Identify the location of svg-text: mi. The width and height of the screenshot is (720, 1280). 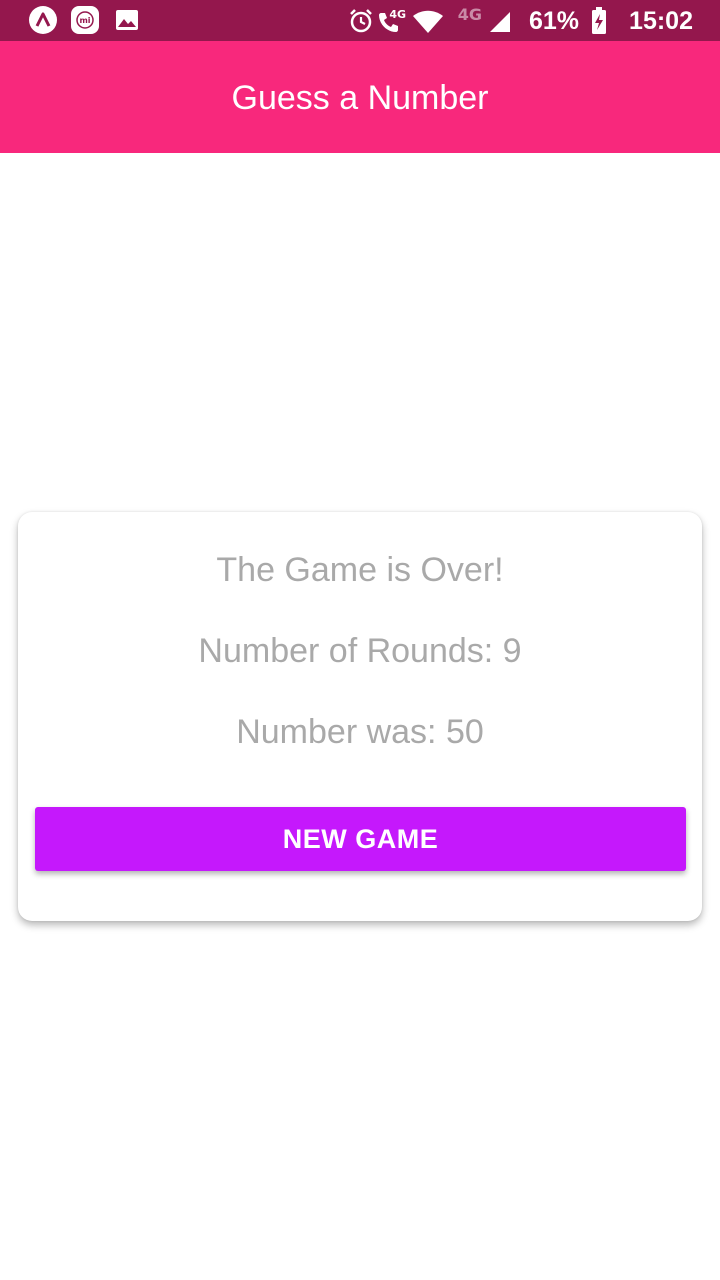
(84, 20).